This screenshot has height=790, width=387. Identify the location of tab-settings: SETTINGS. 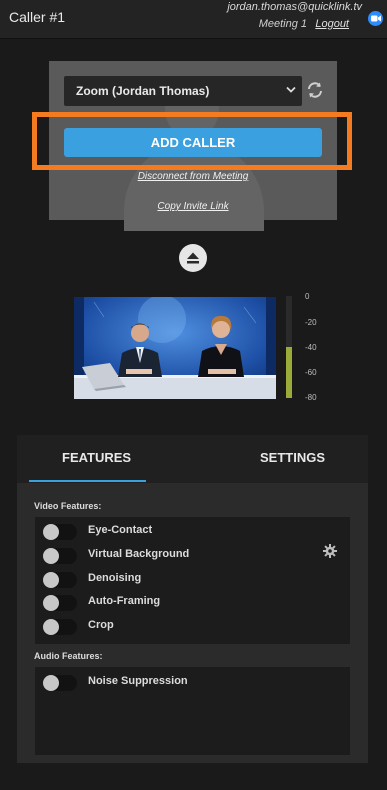
(292, 457).